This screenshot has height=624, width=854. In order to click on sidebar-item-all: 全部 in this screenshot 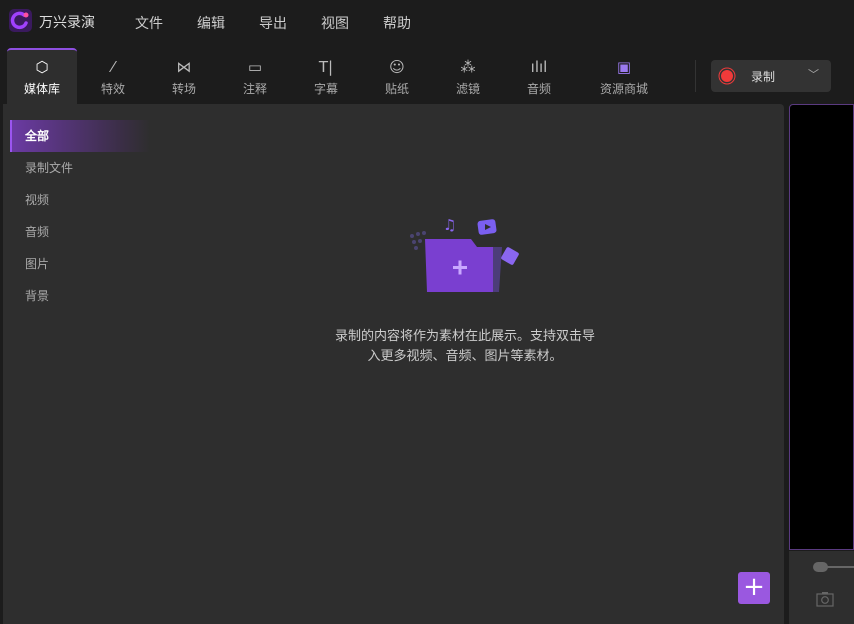, I will do `click(80, 136)`.